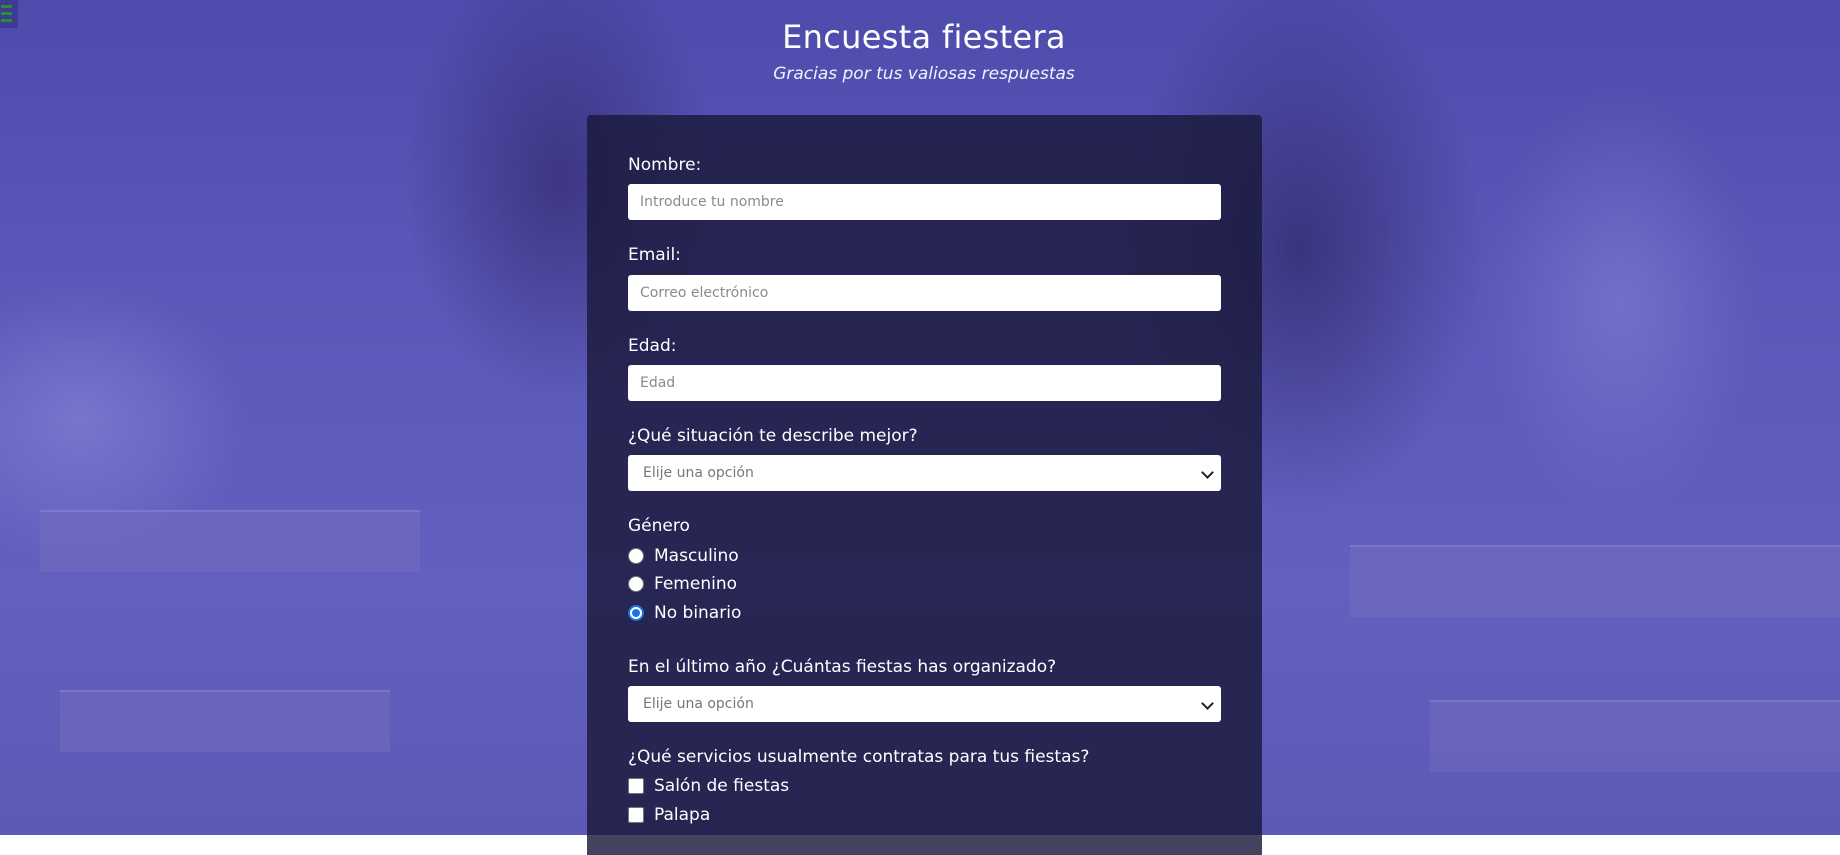  Describe the element at coordinates (722, 786) in the screenshot. I see `service-option-label: Salón de fiestas` at that location.